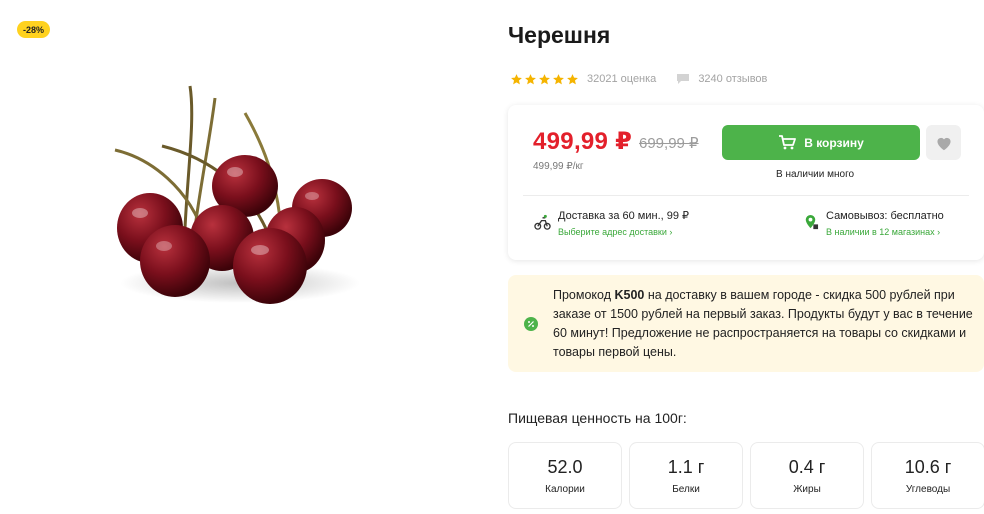 The height and width of the screenshot is (514, 984). I want to click on rating-row: 32021 оценка 3240 отзывов, so click(638, 79).